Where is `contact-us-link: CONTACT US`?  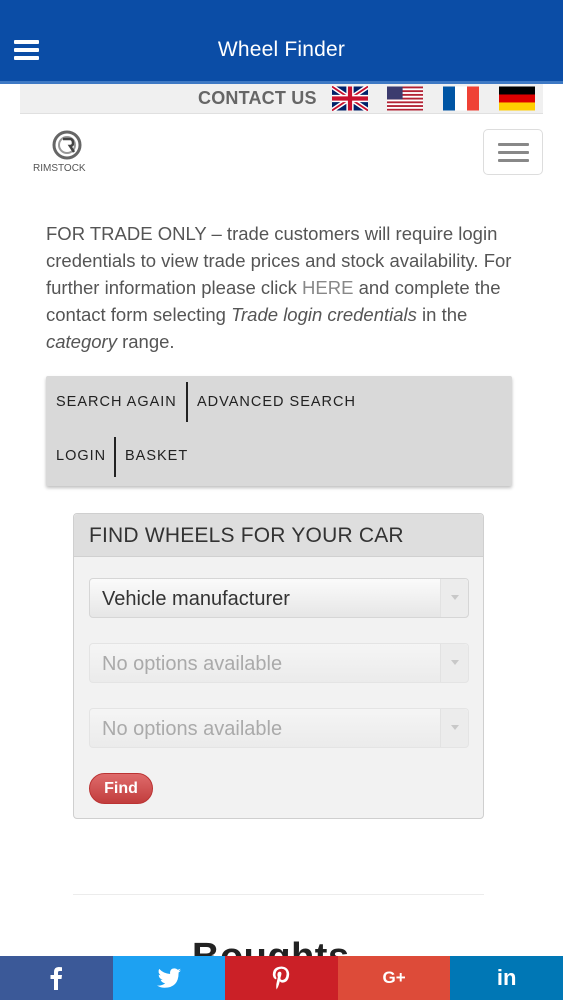 contact-us-link: CONTACT US is located at coordinates (257, 98).